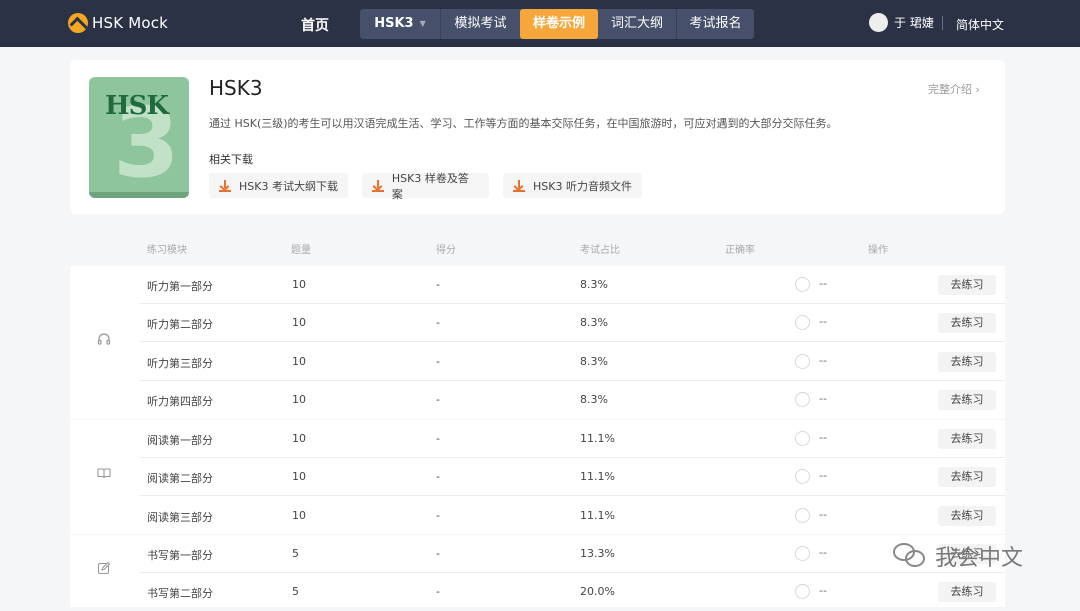  I want to click on logo-mark-icon, so click(78, 23).